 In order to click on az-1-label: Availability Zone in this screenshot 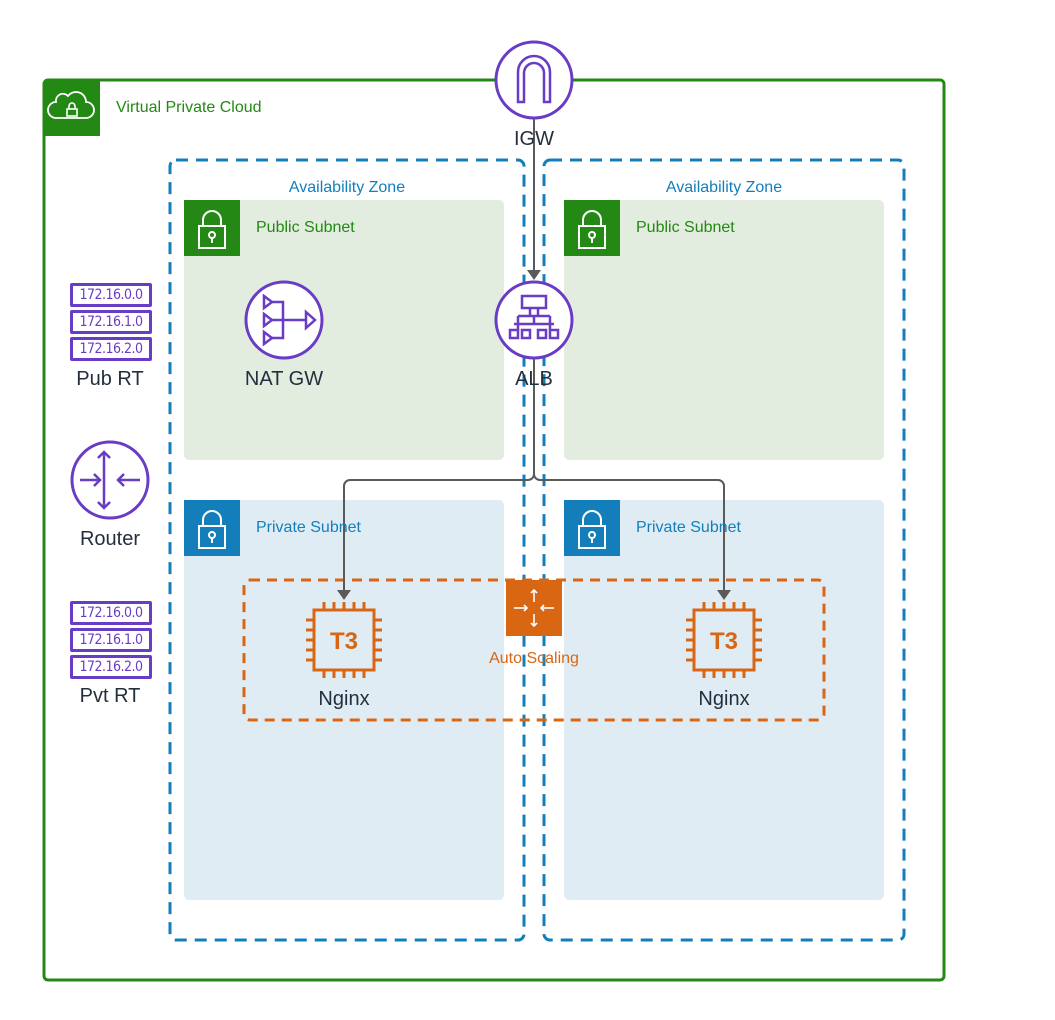, I will do `click(347, 187)`.